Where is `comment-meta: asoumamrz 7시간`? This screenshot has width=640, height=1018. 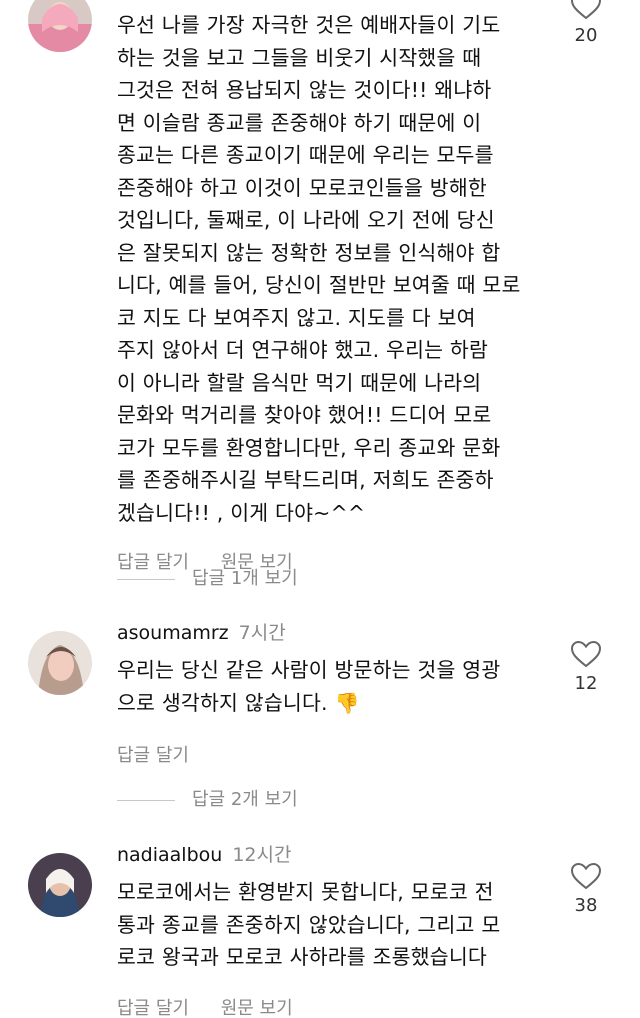 comment-meta: asoumamrz 7시간 is located at coordinates (337, 633).